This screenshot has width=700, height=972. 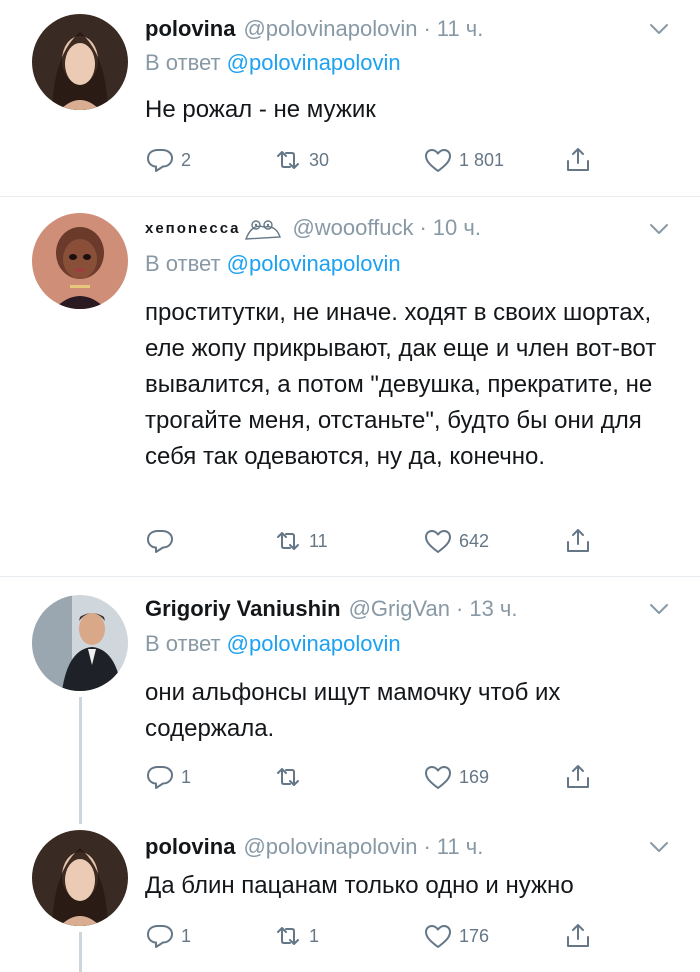 I want to click on like-button: 176, so click(x=456, y=936).